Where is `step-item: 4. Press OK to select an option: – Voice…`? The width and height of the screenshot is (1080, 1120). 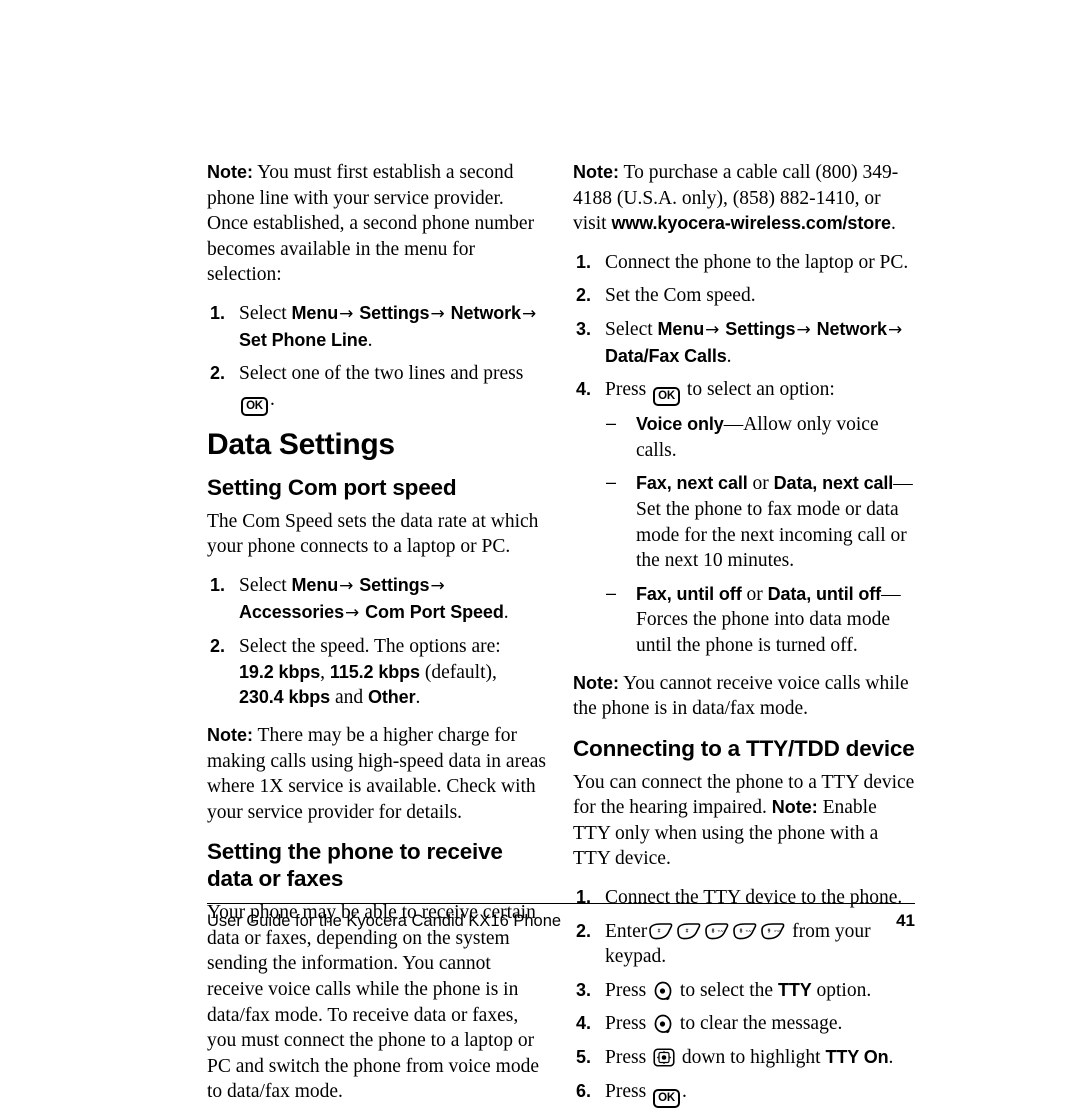 step-item: 4. Press OK to select an option: – Voice… is located at coordinates (744, 517).